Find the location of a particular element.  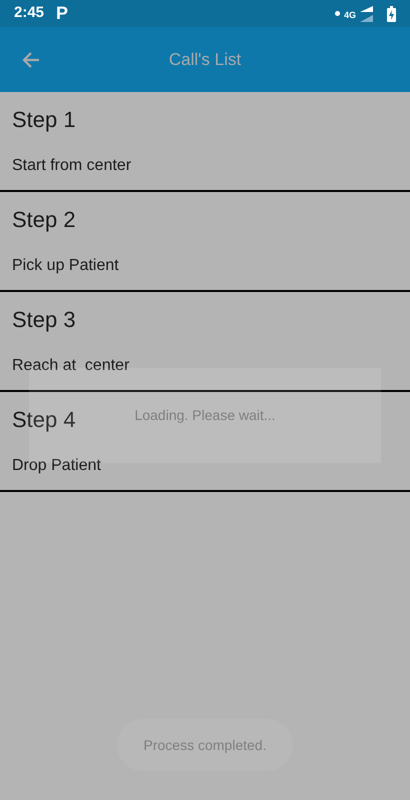

step-description: Reach at center is located at coordinates (71, 366).